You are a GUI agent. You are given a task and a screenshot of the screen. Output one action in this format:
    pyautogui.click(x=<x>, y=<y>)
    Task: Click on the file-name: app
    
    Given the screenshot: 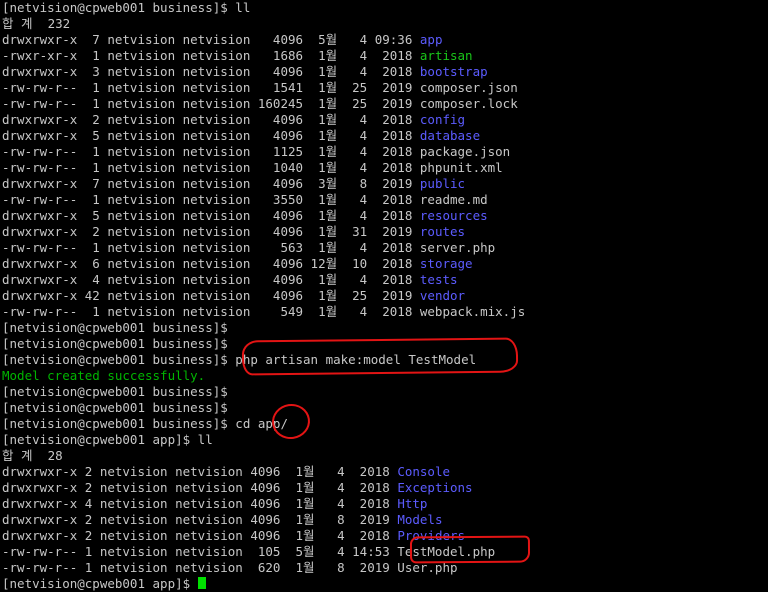 What is the action you would take?
    pyautogui.click(x=431, y=39)
    